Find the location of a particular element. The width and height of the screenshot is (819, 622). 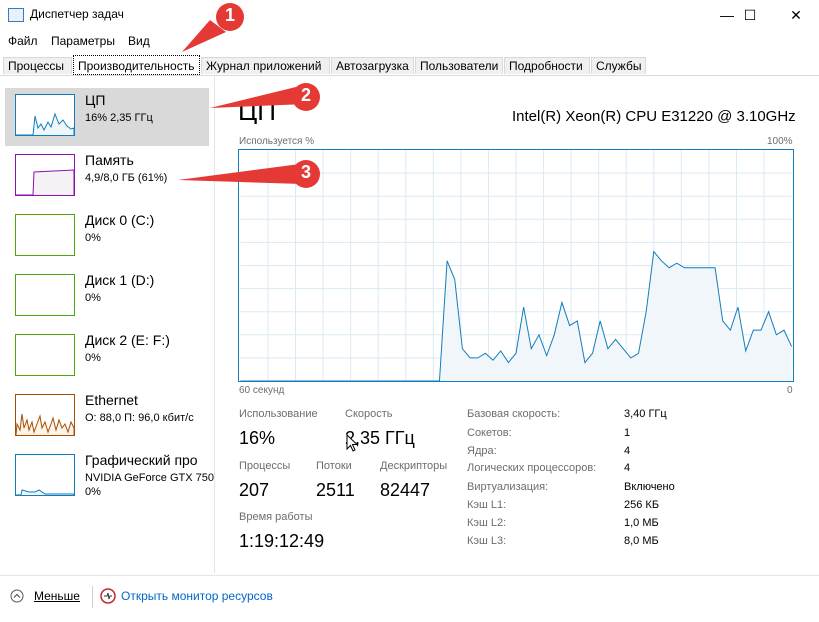

detail-label: Кэш L2: is located at coordinates (487, 523).